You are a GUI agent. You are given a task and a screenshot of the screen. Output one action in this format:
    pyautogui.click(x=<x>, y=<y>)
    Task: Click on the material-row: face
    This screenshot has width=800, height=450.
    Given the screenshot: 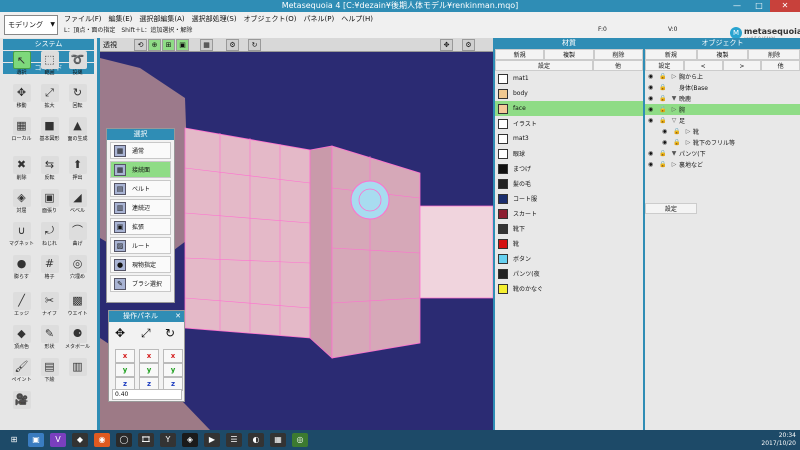 What is the action you would take?
    pyautogui.click(x=569, y=108)
    